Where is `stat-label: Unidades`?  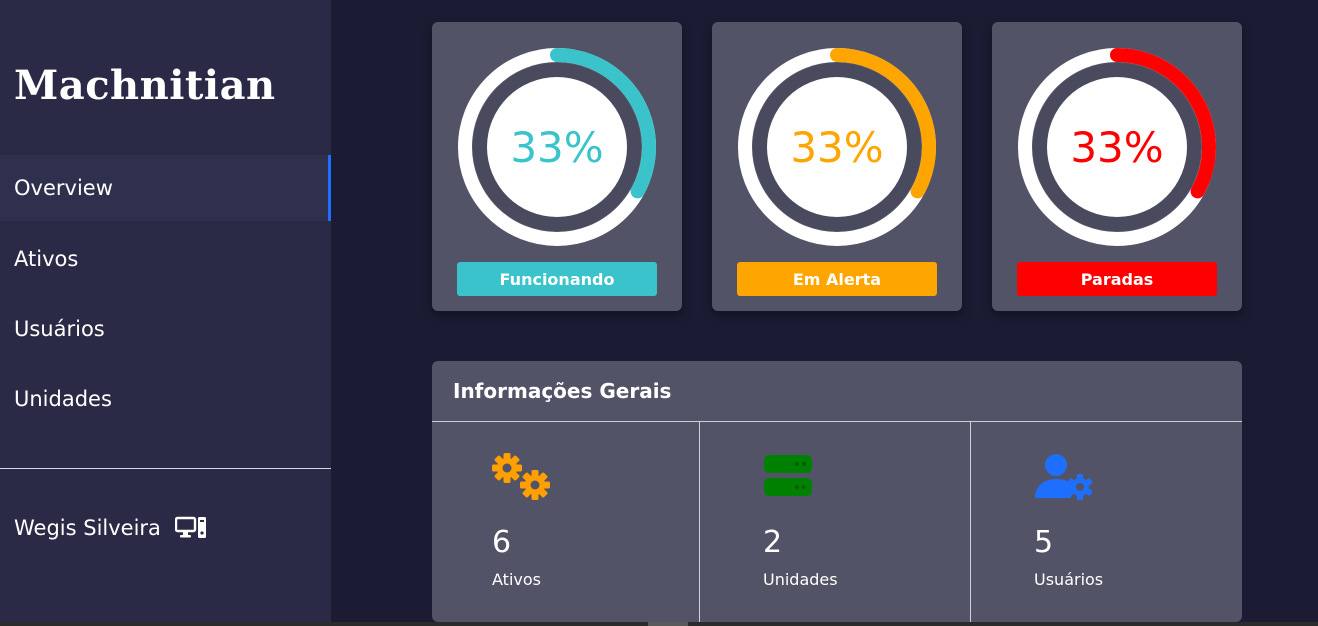 stat-label: Unidades is located at coordinates (800, 579).